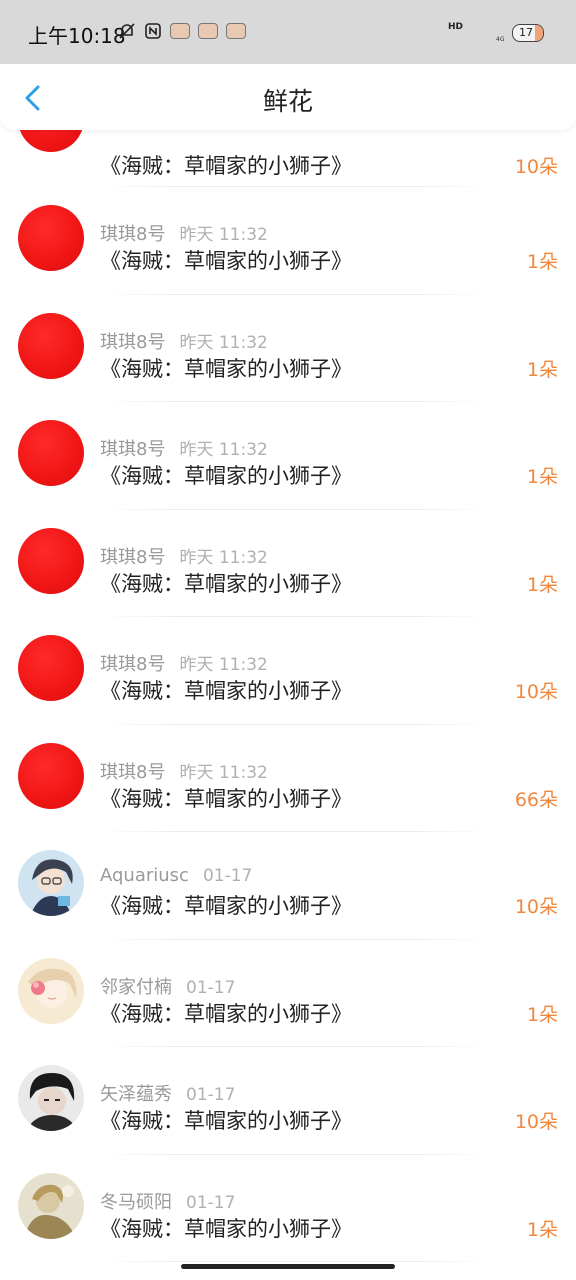 The height and width of the screenshot is (1280, 576). I want to click on gift-row: 邻家付楠 01-17 《海贼：草帽家的小狮子》 1朵, so click(288, 993).